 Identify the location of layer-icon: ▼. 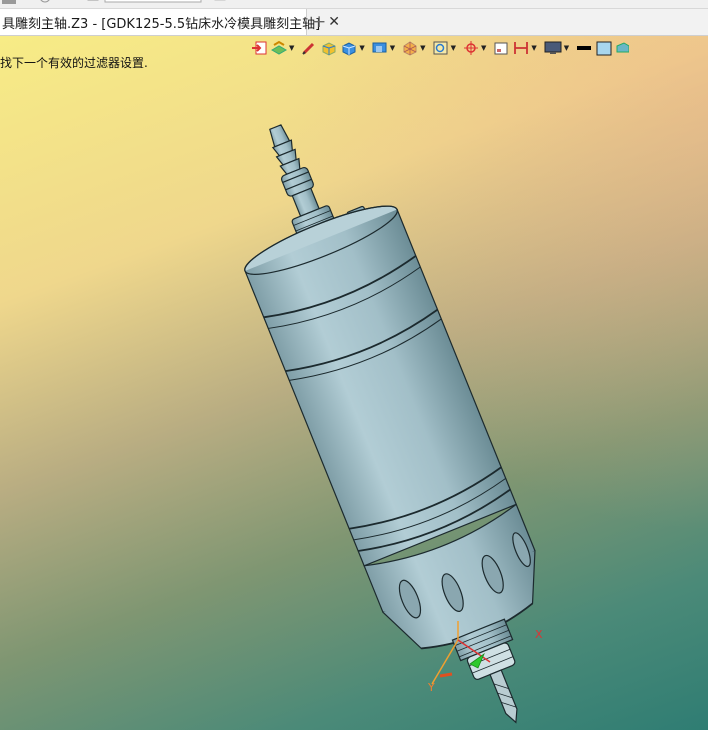
(284, 48).